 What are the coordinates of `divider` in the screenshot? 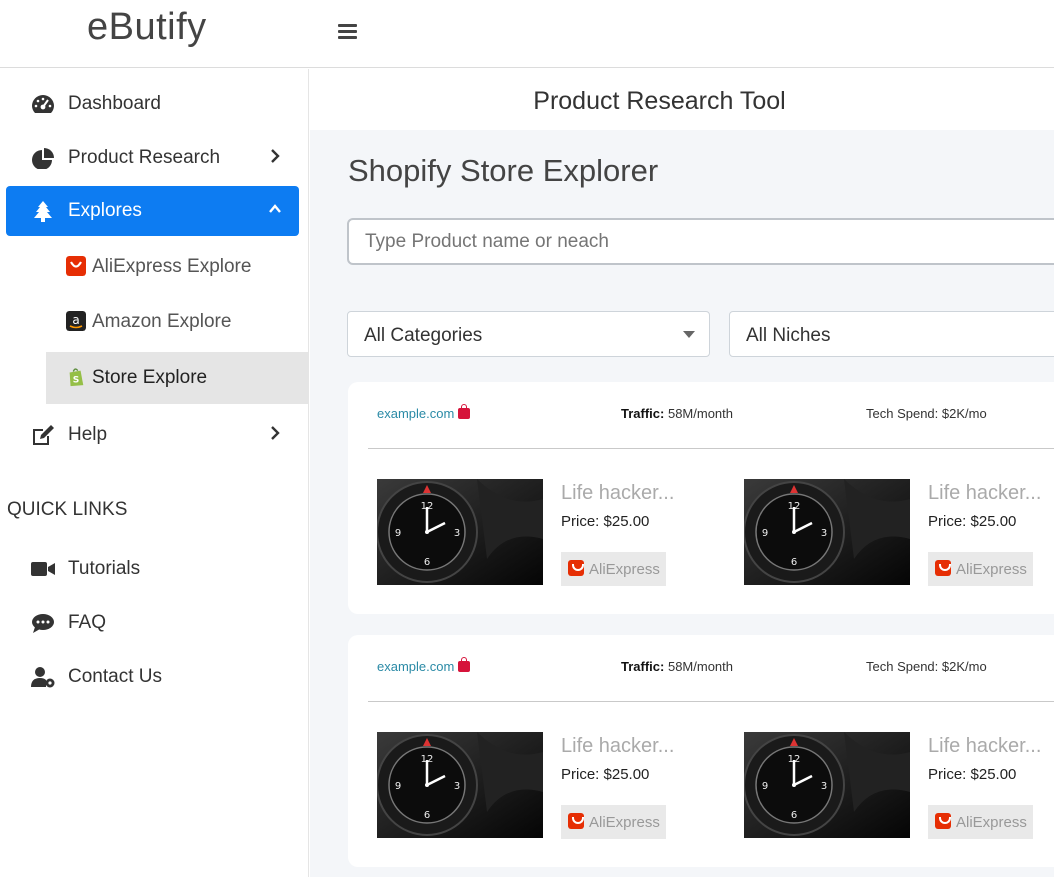 It's located at (711, 701).